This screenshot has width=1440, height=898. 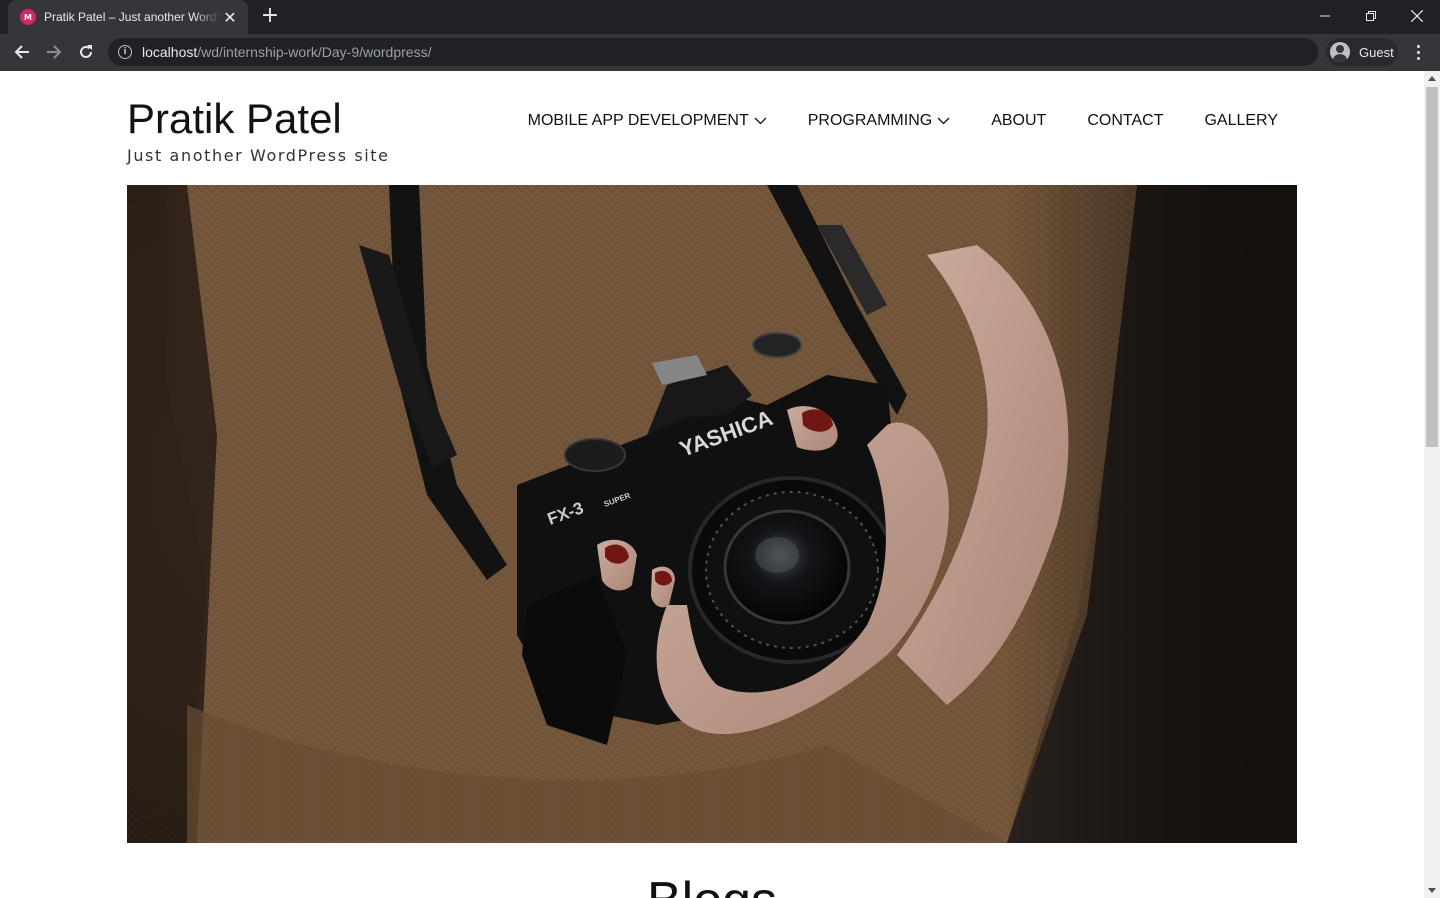 What do you see at coordinates (28, 17) in the screenshot?
I see `favicon-icon: M` at bounding box center [28, 17].